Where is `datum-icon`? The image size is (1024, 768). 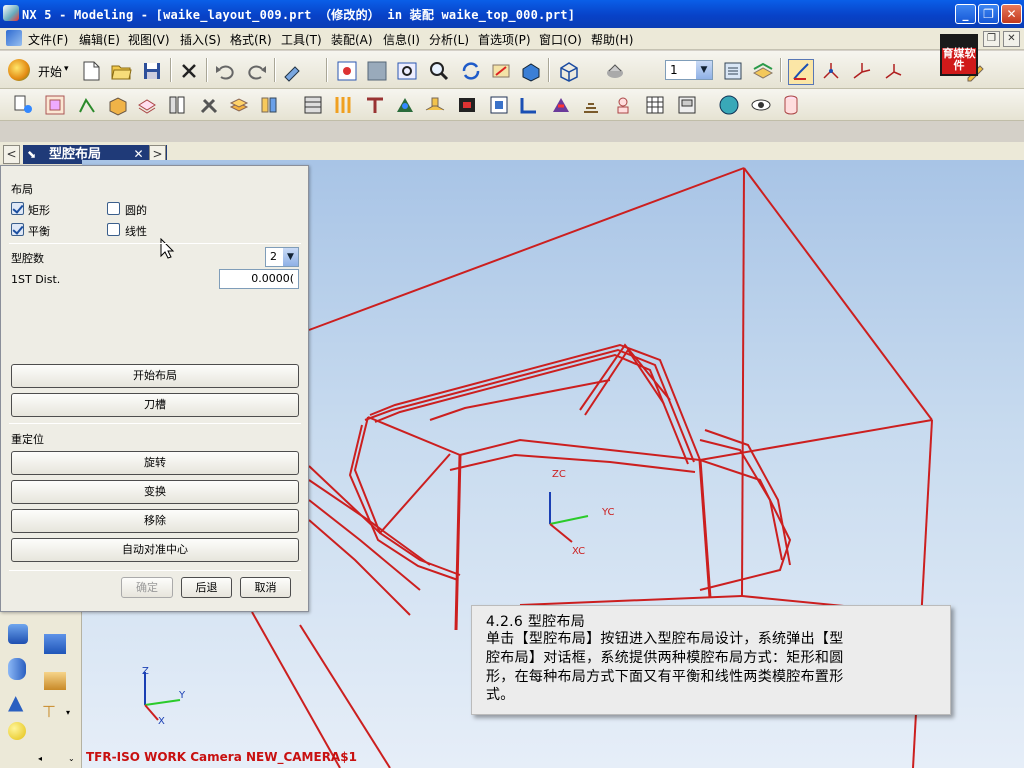
datum-icon is located at coordinates (87, 105).